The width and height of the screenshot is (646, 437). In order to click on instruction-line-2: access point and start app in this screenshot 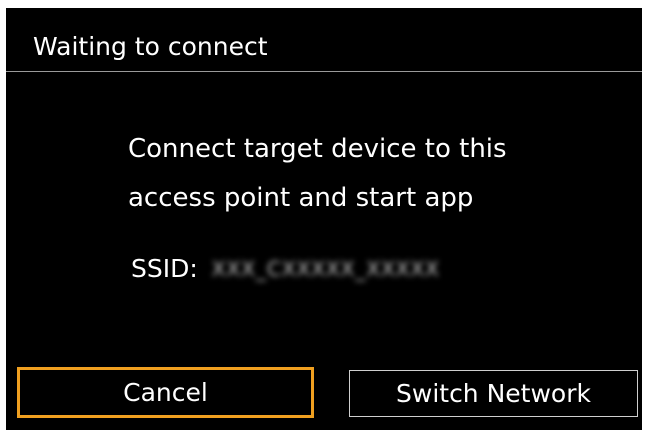, I will do `click(301, 198)`.